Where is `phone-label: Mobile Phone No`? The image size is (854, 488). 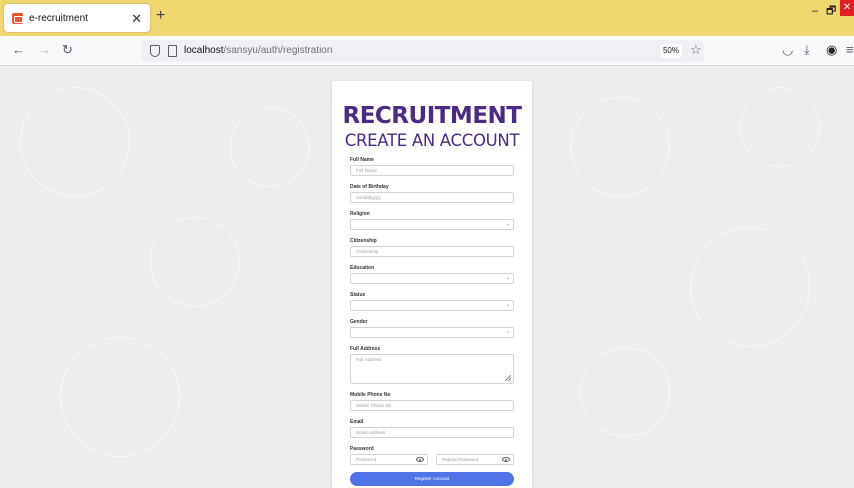 phone-label: Mobile Phone No is located at coordinates (370, 395).